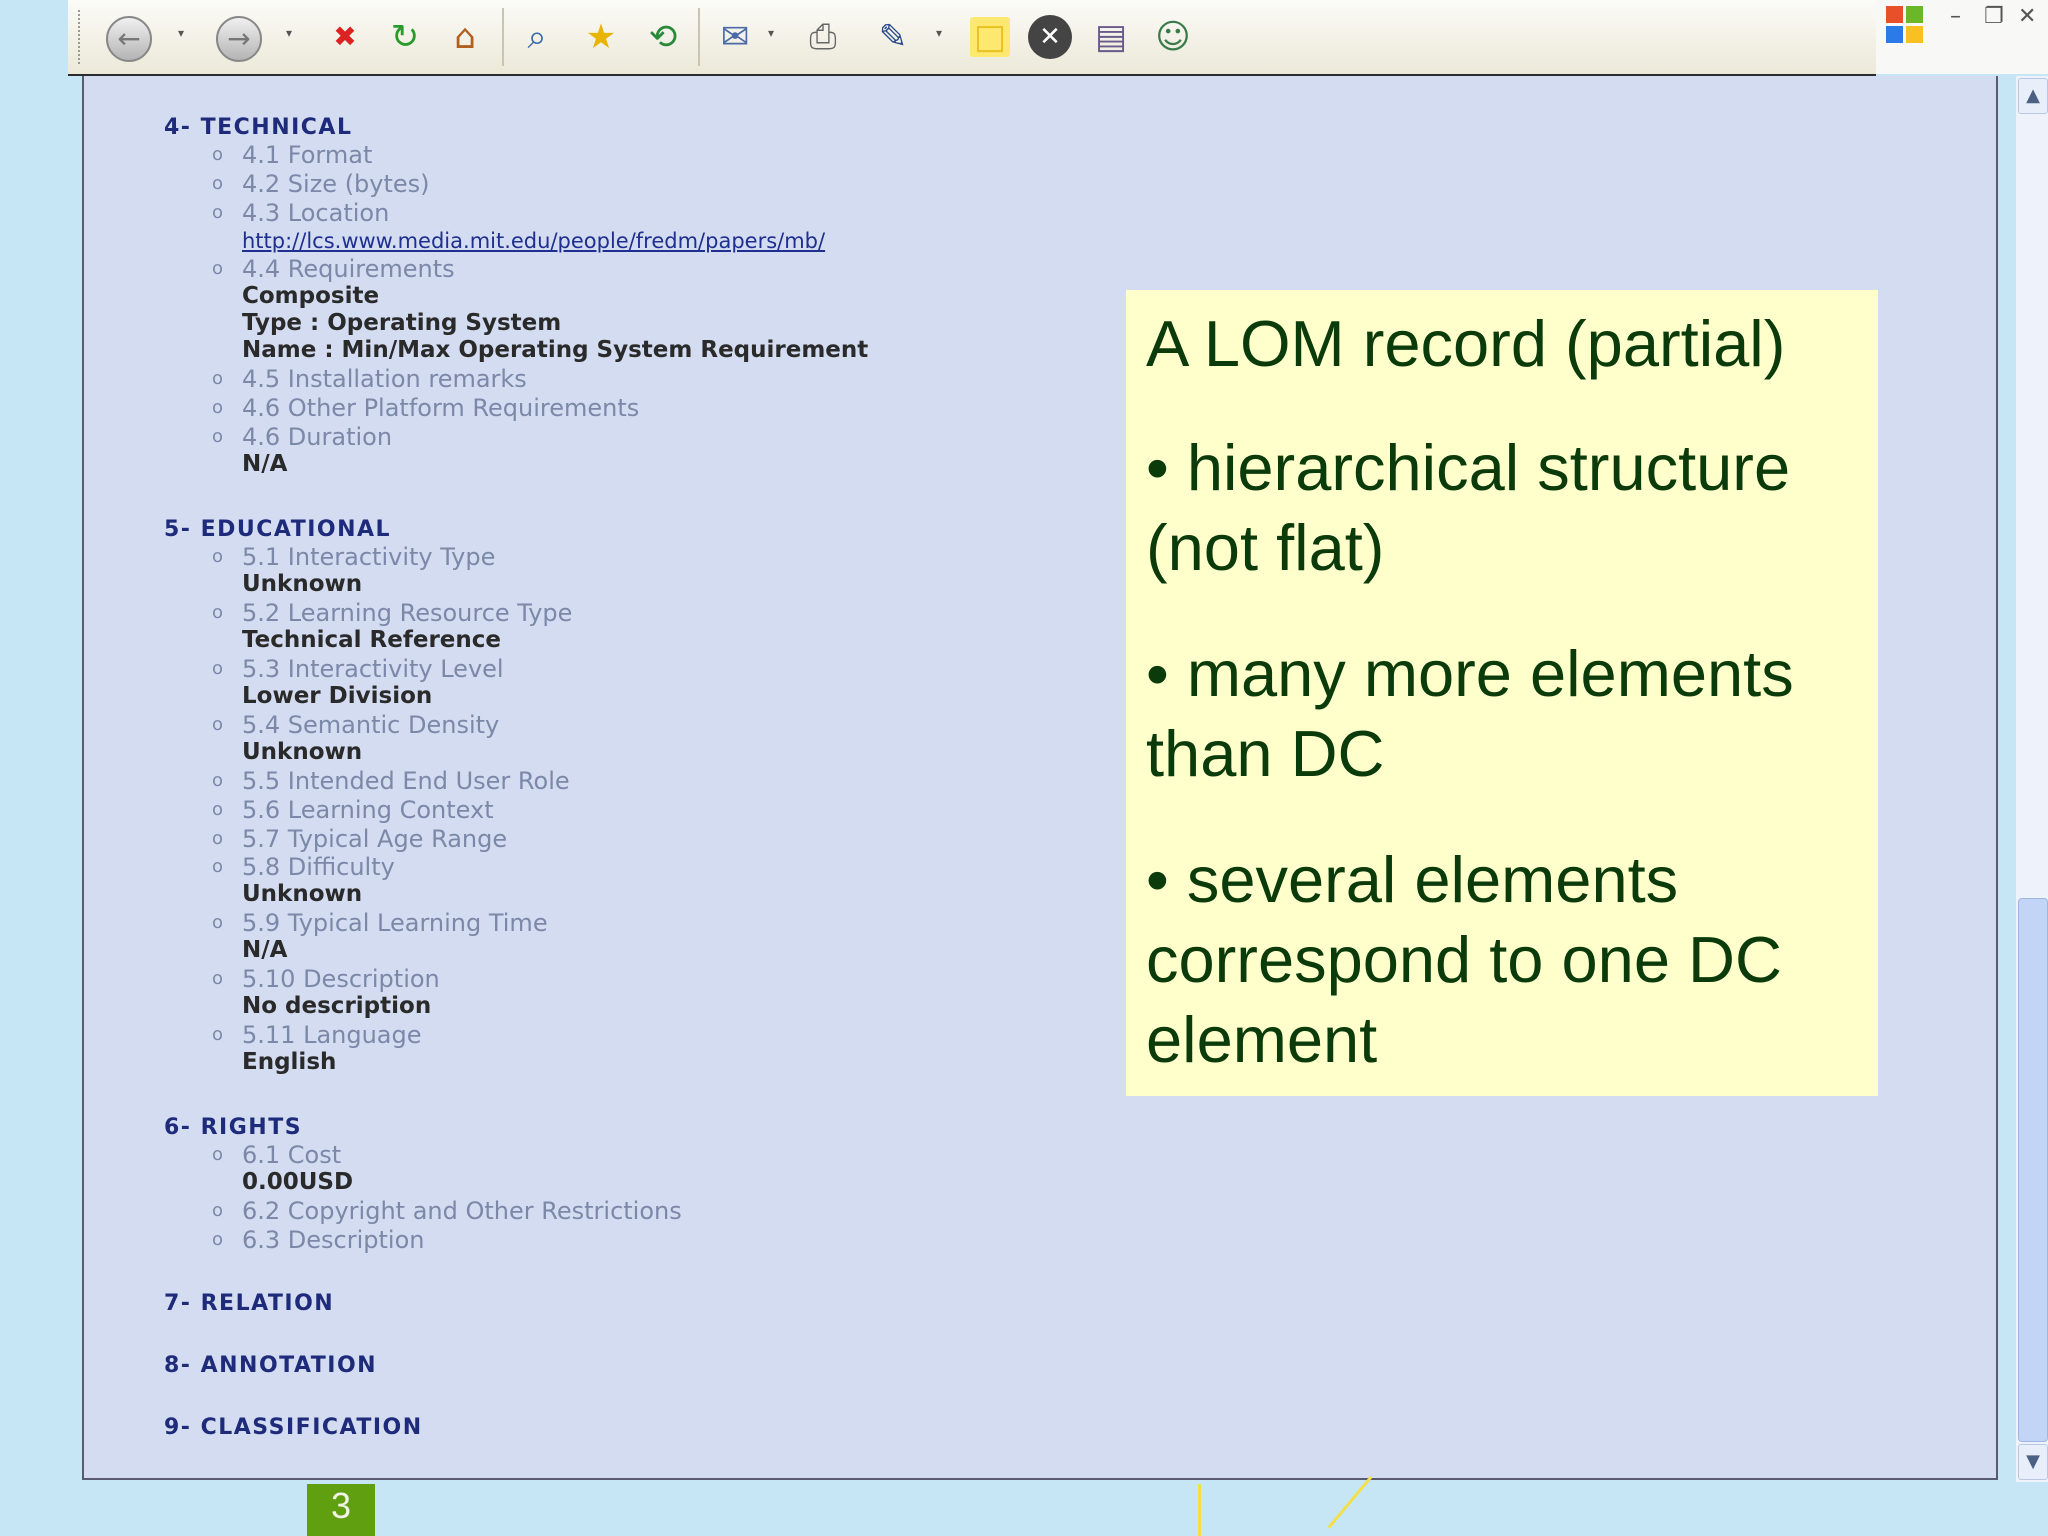 This screenshot has width=2048, height=1536. I want to click on semantic-density-value: Unknown, so click(302, 752).